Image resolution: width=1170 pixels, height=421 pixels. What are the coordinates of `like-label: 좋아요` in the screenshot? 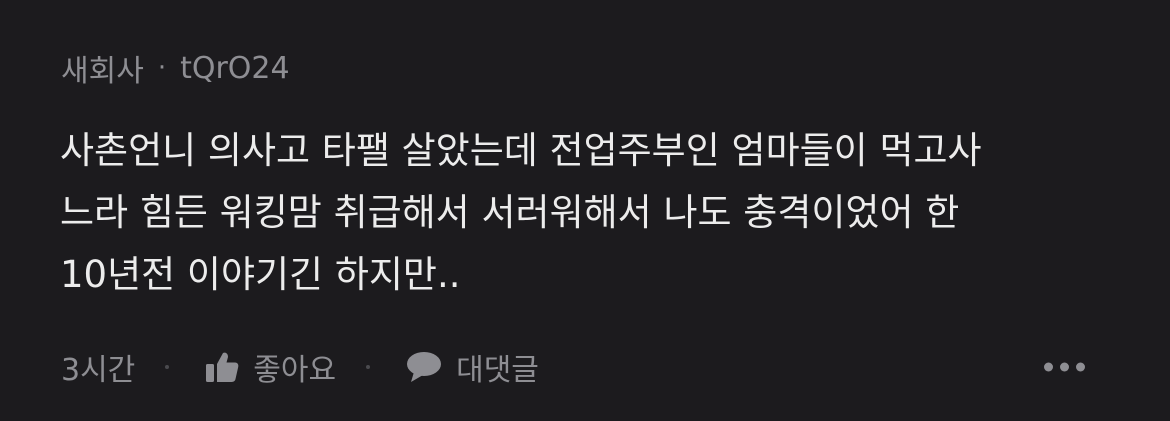 It's located at (295, 370).